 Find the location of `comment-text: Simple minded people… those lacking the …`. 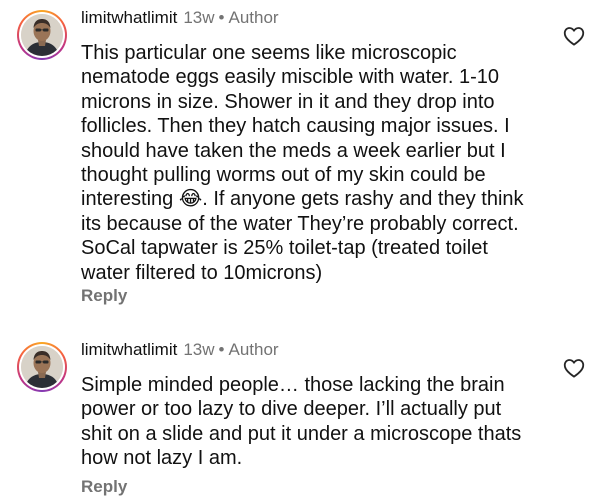

comment-text: Simple minded people… those lacking the … is located at coordinates (301, 422).